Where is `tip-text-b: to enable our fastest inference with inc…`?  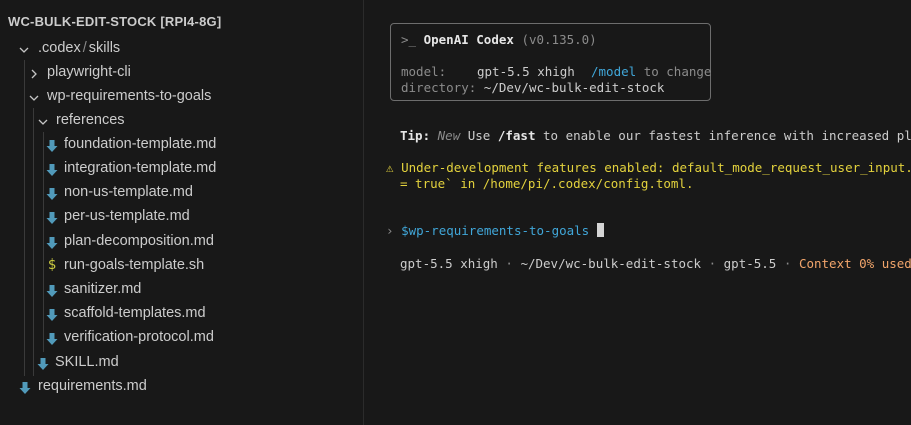
tip-text-b: to enable our fastest inference with inc… is located at coordinates (727, 135).